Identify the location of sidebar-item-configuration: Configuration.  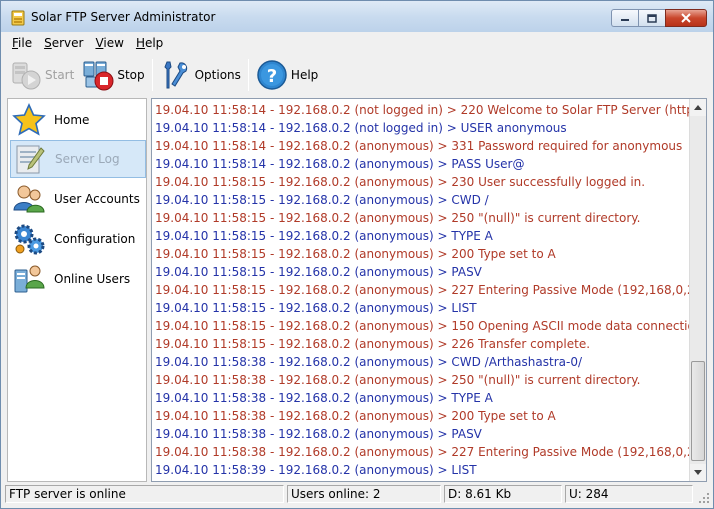
(78, 239).